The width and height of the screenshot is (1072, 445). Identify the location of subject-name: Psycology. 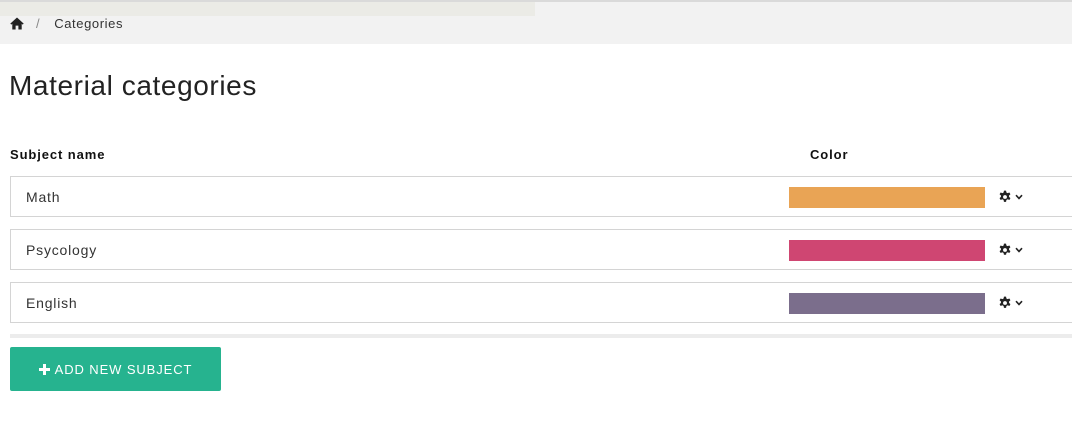
(62, 250).